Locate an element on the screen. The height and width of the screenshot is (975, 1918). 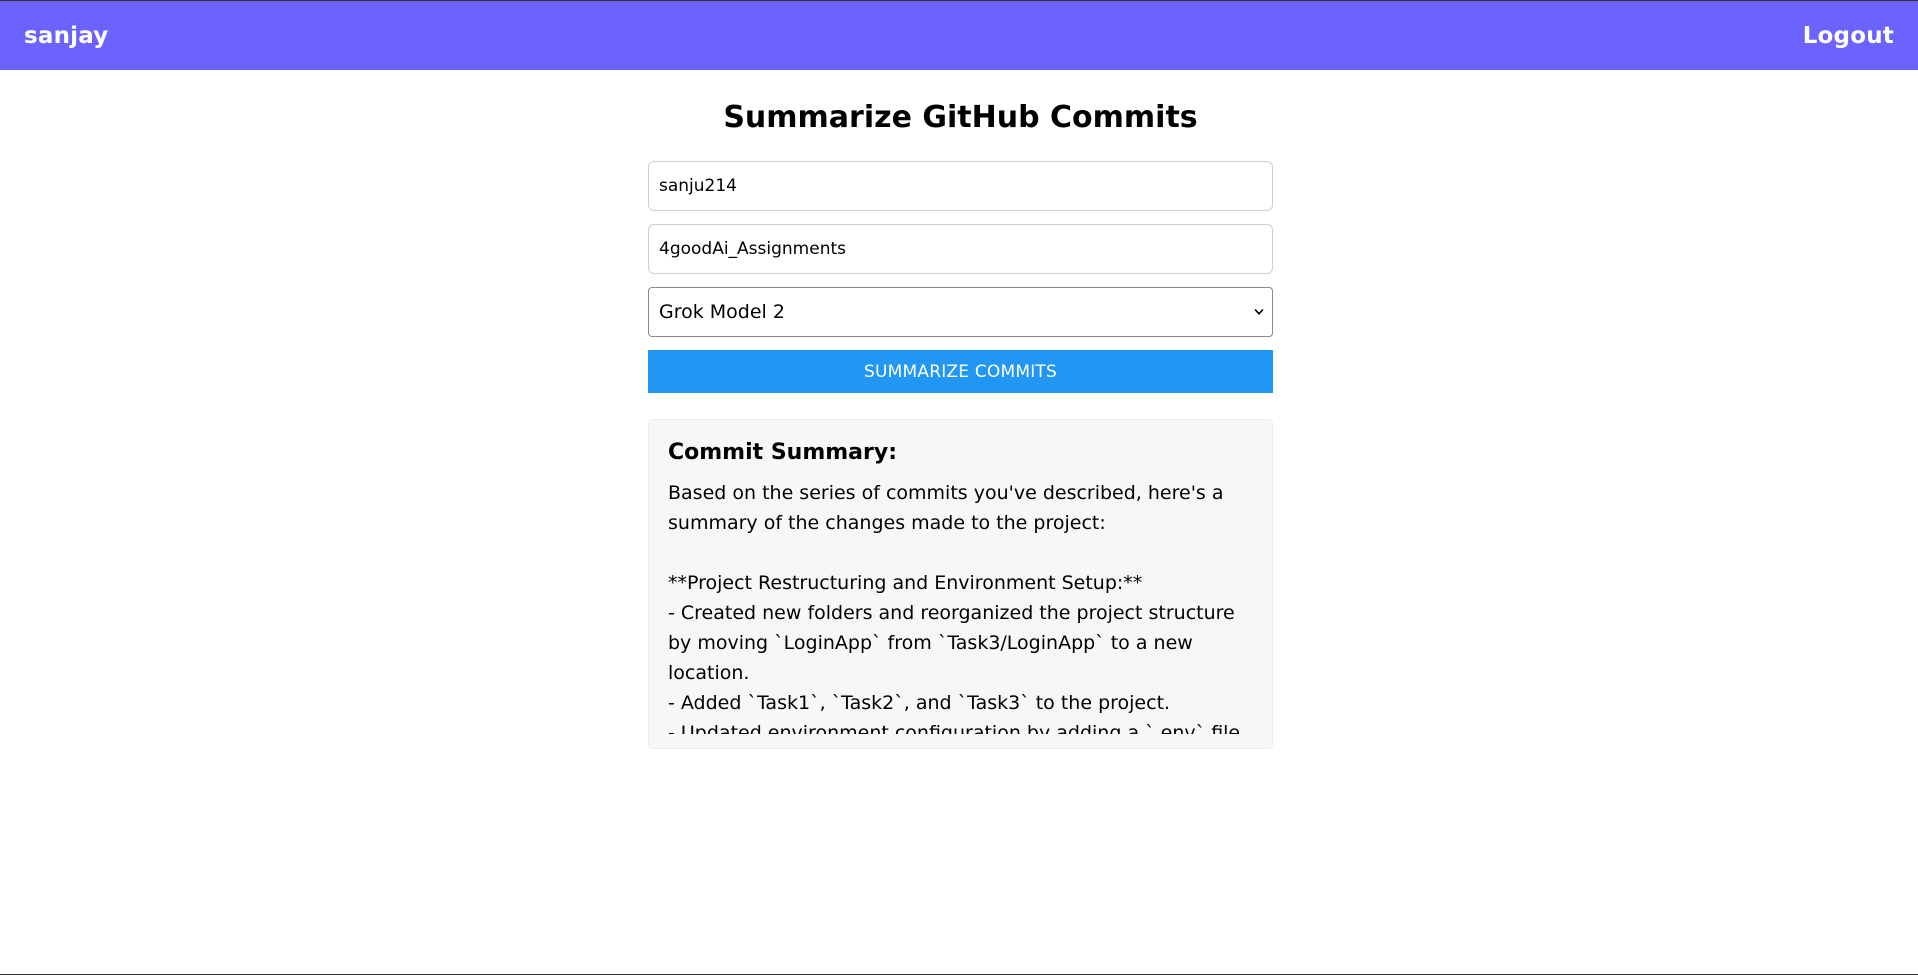
model-select: Grok Model 2 is located at coordinates (960, 312).